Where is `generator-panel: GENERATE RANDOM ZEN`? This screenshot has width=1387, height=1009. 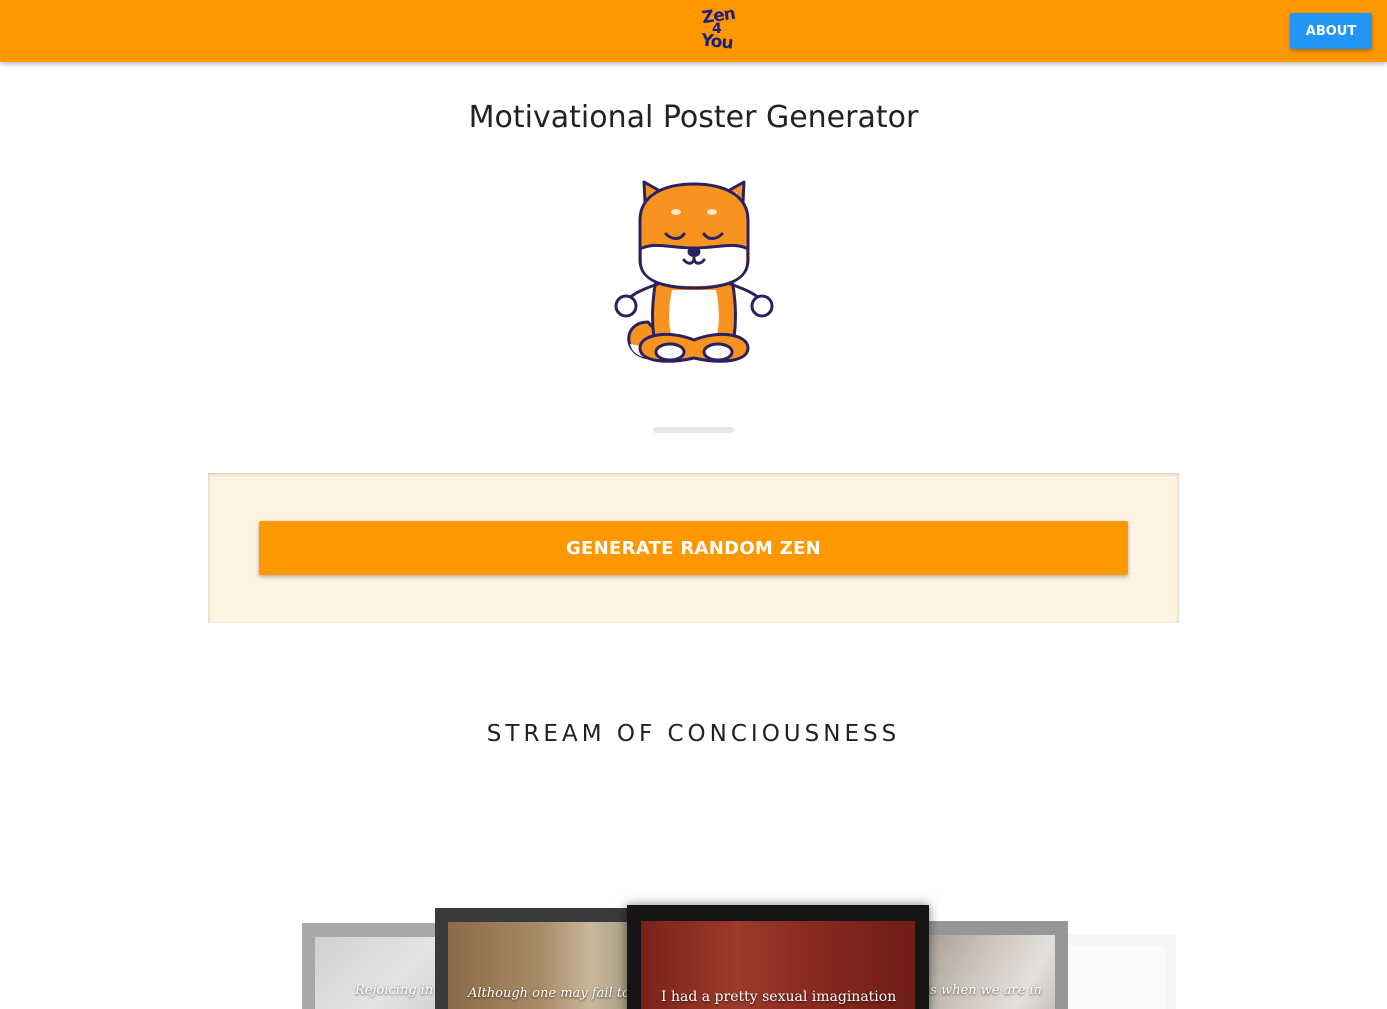
generator-panel: GENERATE RANDOM ZEN is located at coordinates (693, 548).